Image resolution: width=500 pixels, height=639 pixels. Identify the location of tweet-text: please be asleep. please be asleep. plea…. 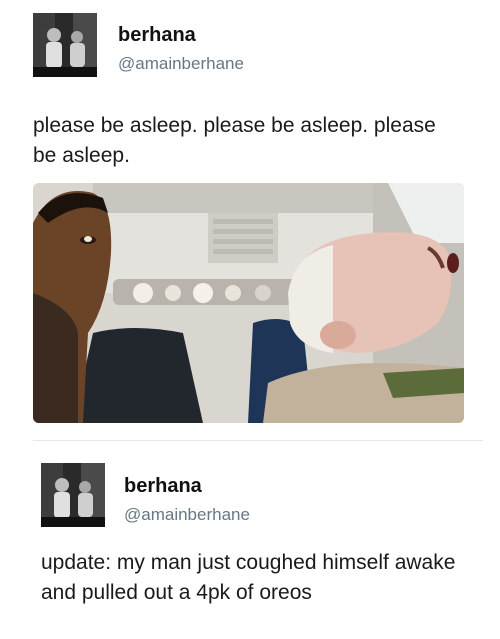
(234, 140).